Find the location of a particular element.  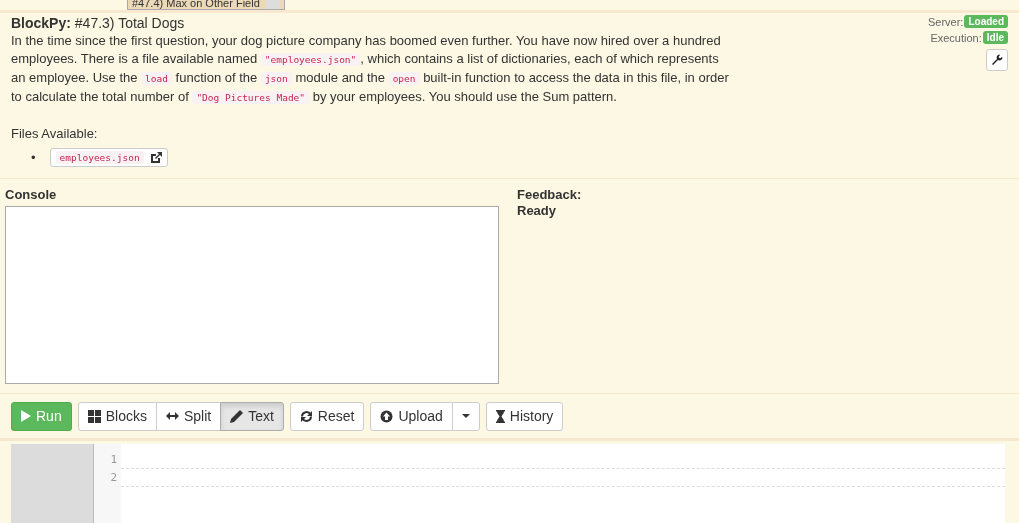

feedback-message: Ready is located at coordinates (537, 211).